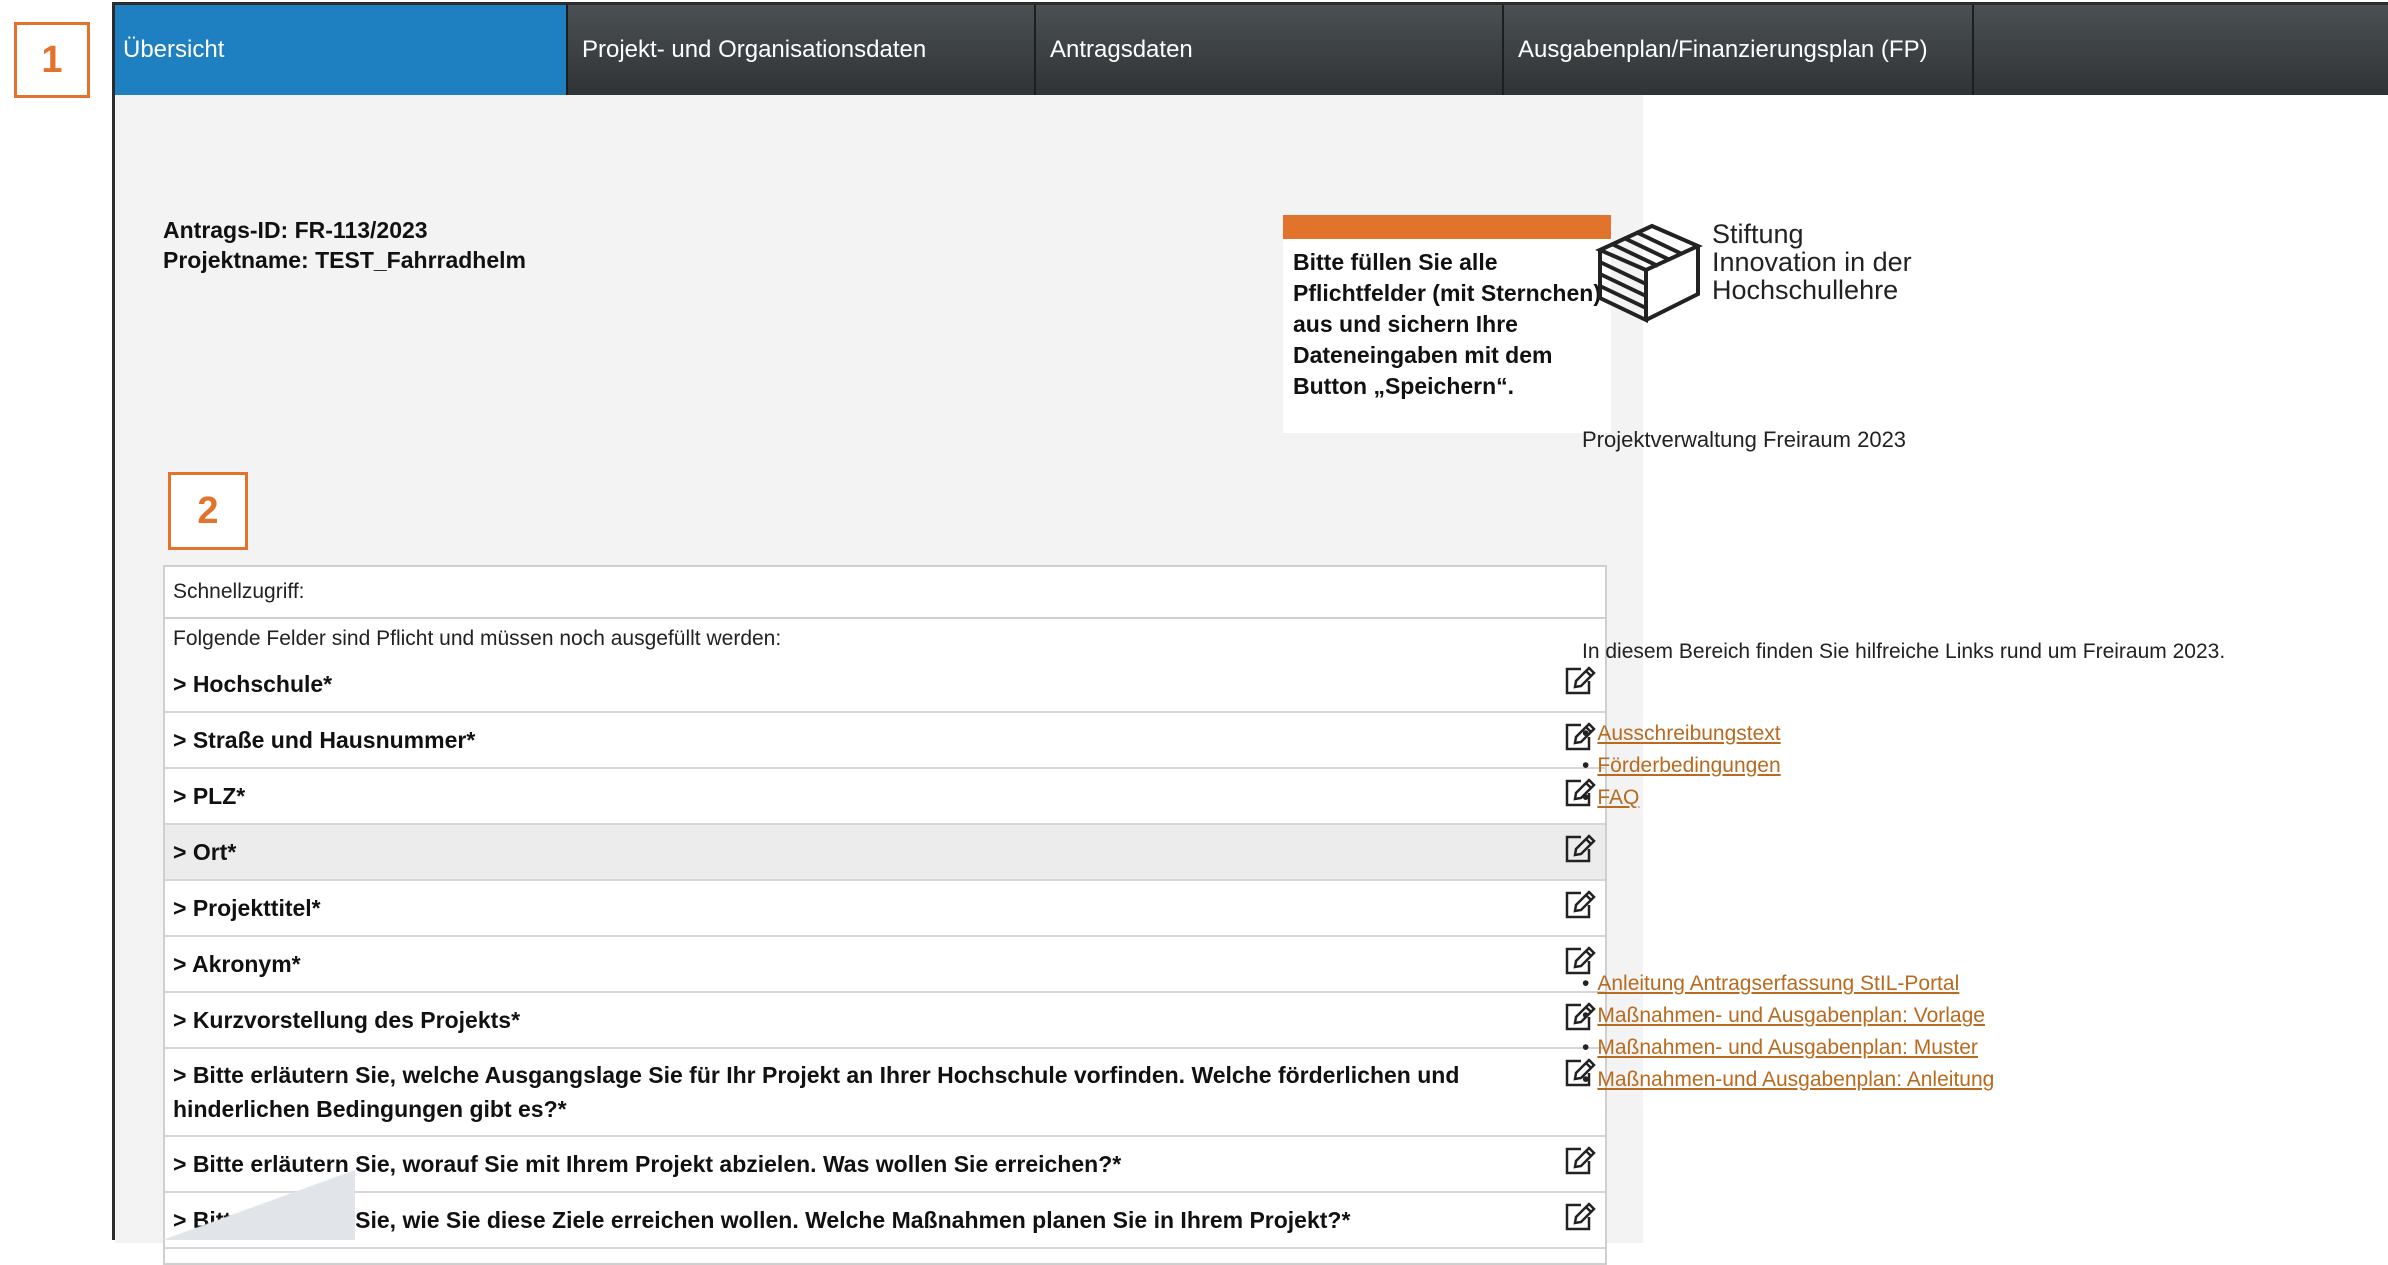 Image resolution: width=2388 pixels, height=1265 pixels. What do you see at coordinates (858, 964) in the screenshot?
I see `required-field-label: > Akronym*` at bounding box center [858, 964].